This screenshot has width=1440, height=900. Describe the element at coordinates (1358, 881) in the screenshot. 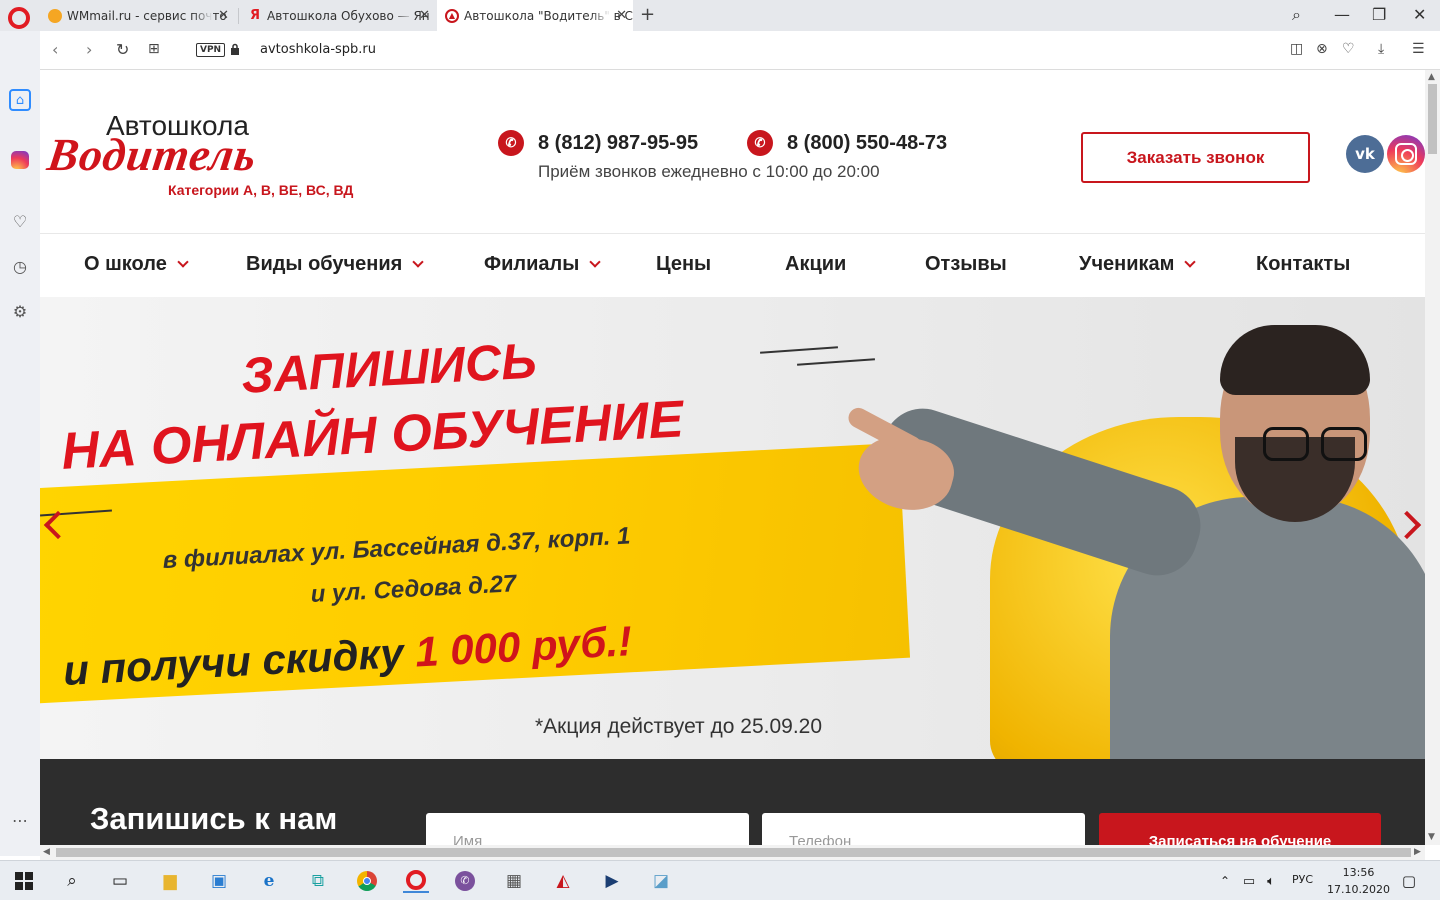

I see `clock: 13:56 17.10.2020` at that location.